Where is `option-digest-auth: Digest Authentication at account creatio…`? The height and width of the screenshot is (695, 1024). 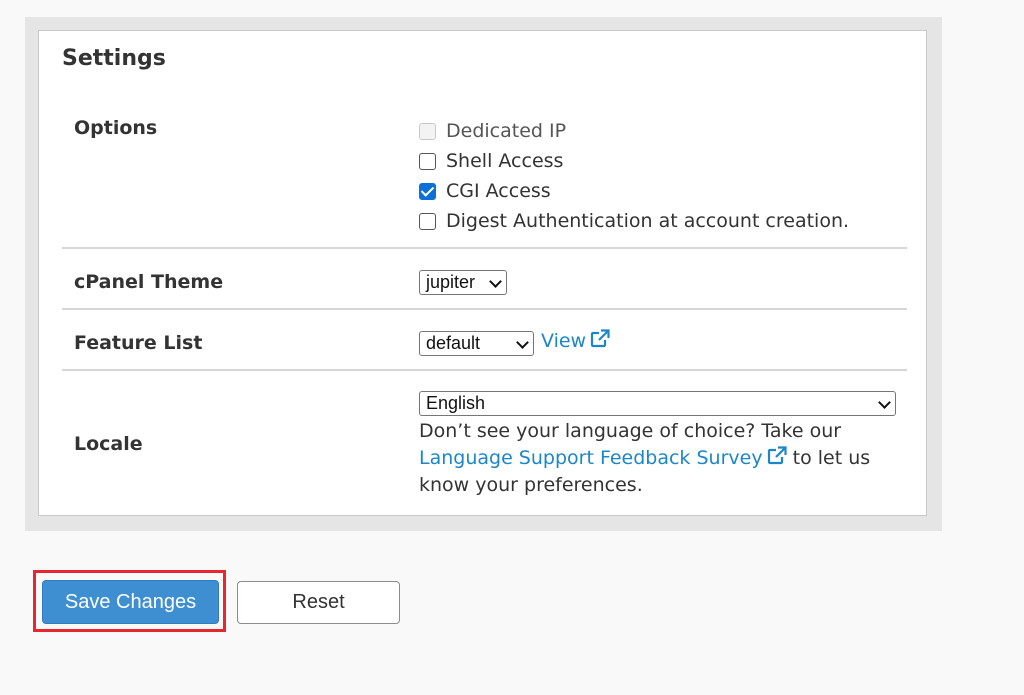
option-digest-auth: Digest Authentication at account creatio… is located at coordinates (634, 221).